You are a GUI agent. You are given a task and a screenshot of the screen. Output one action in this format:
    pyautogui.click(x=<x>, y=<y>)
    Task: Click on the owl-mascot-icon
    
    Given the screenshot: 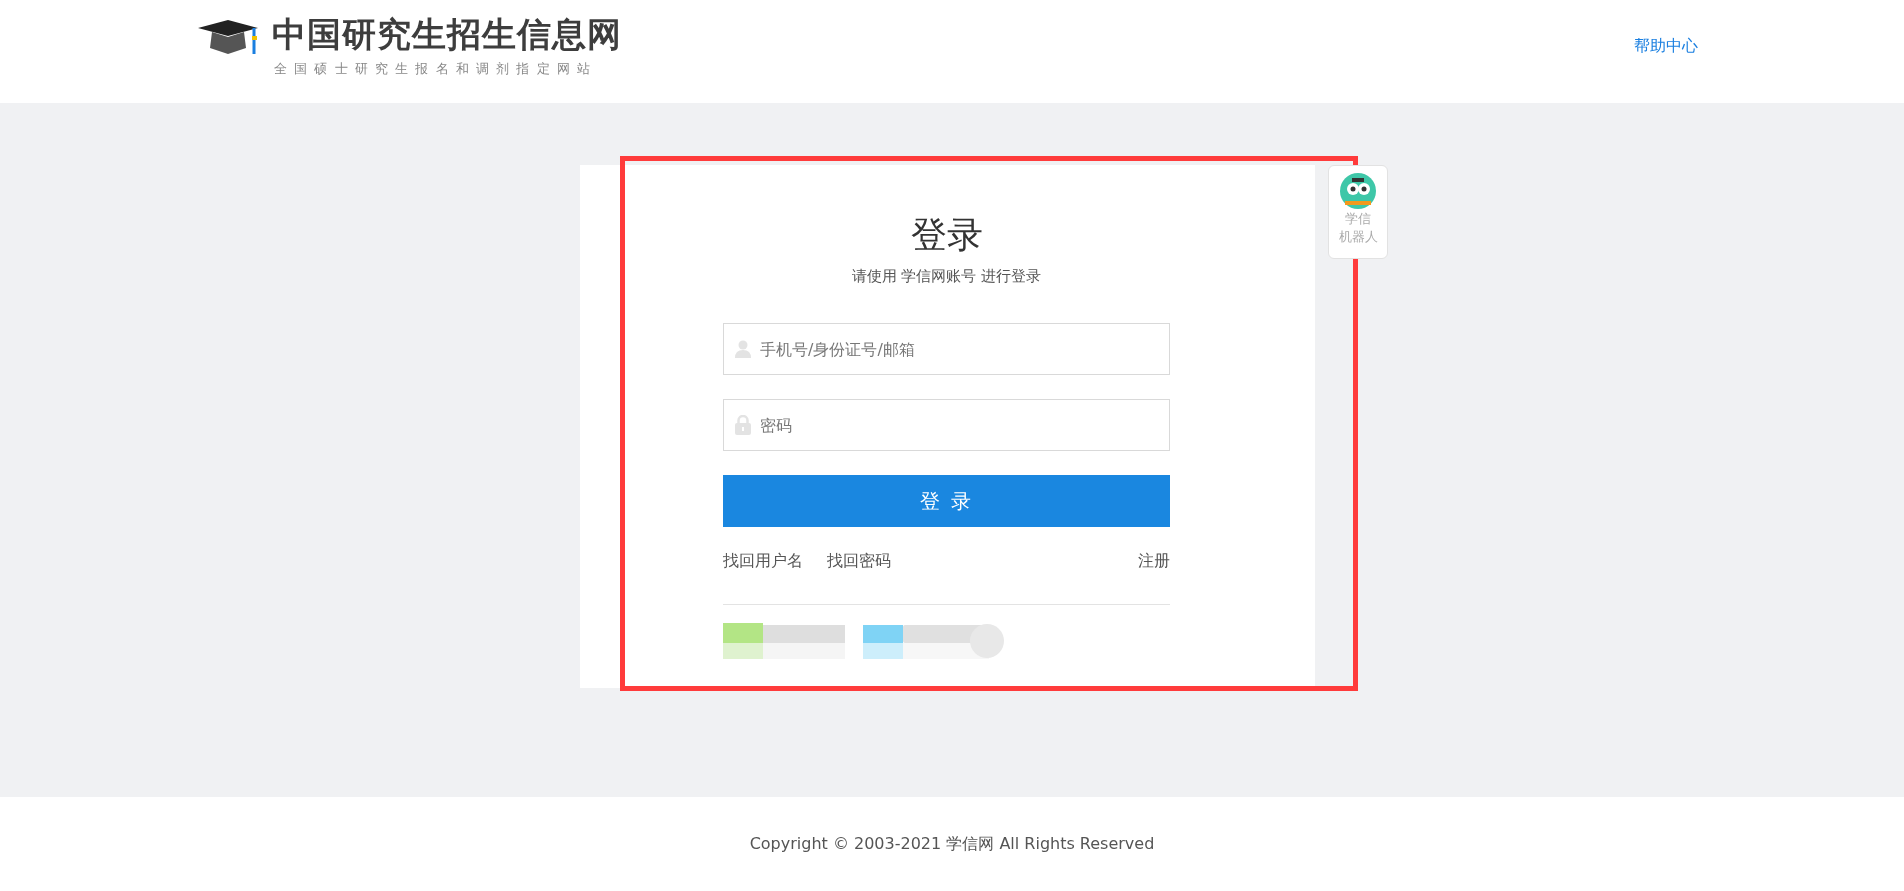 What is the action you would take?
    pyautogui.click(x=1358, y=191)
    